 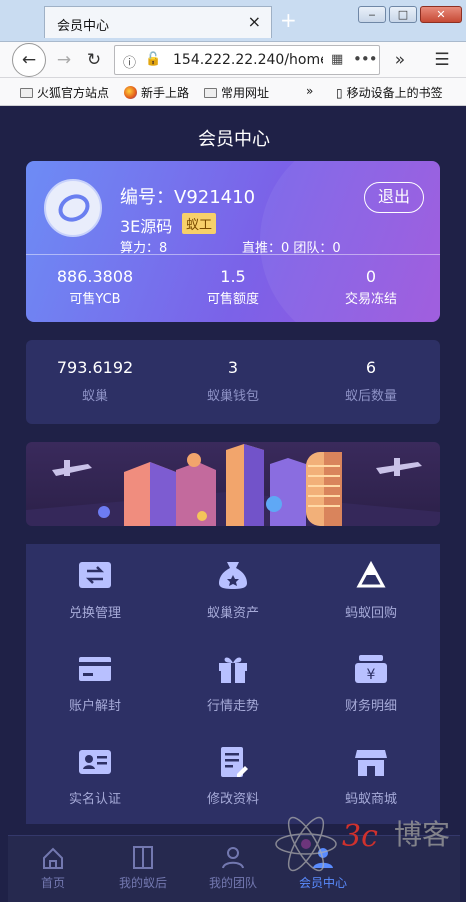 I want to click on bookmark-item: 常用网址, so click(x=236, y=92).